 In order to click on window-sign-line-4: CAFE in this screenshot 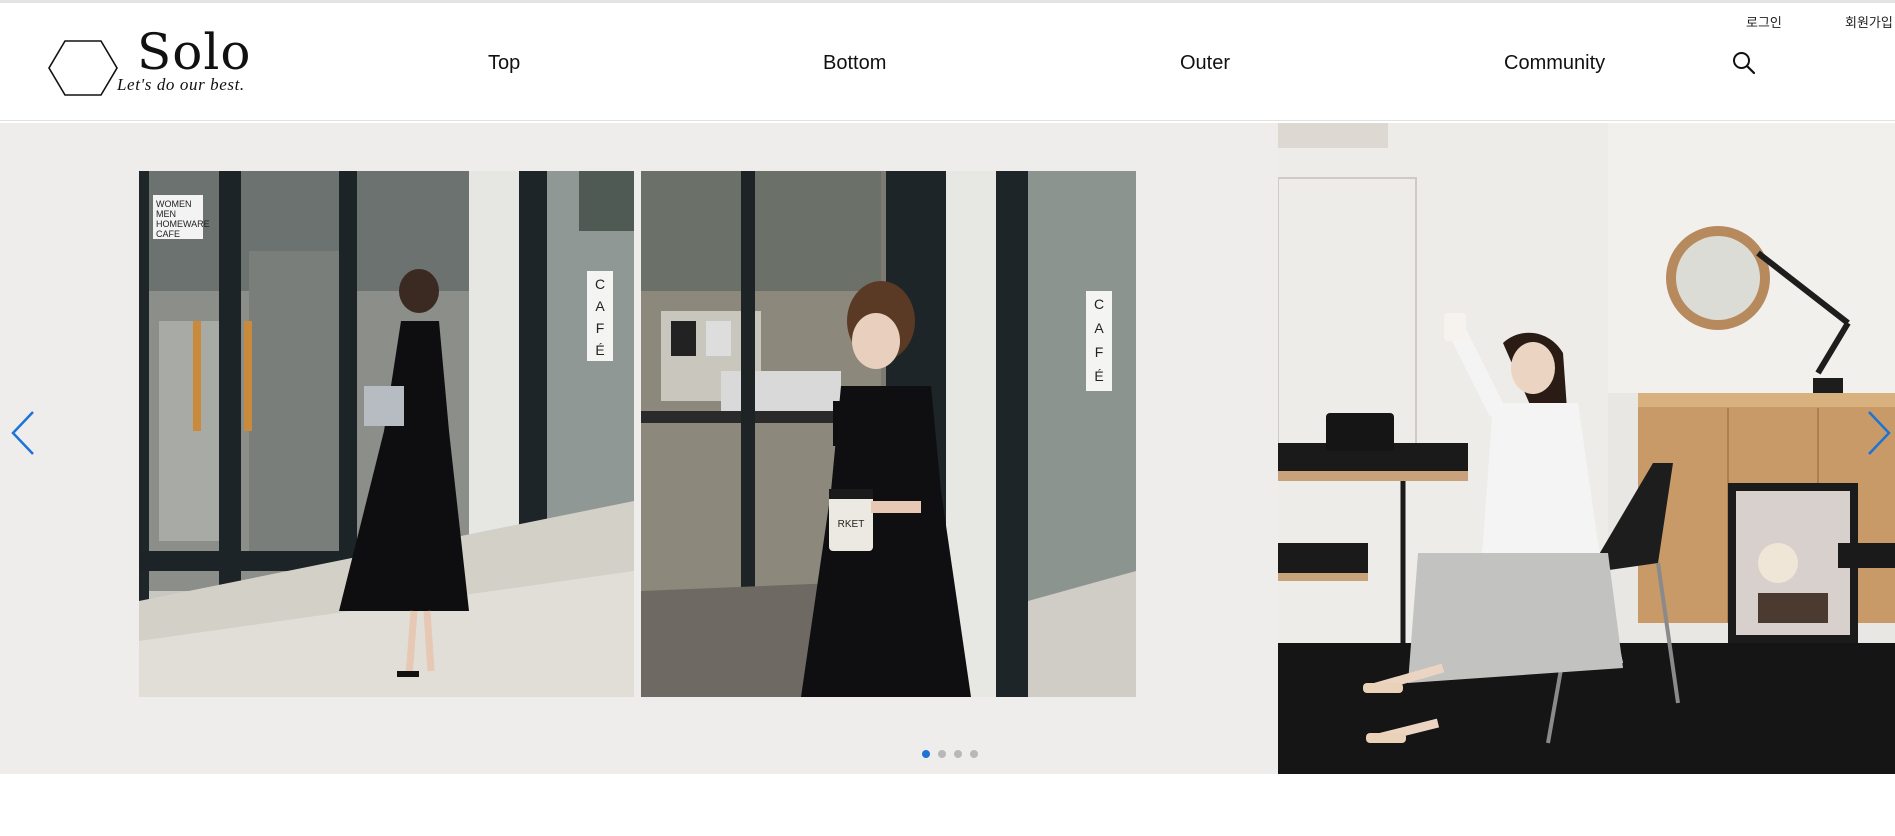, I will do `click(168, 234)`.